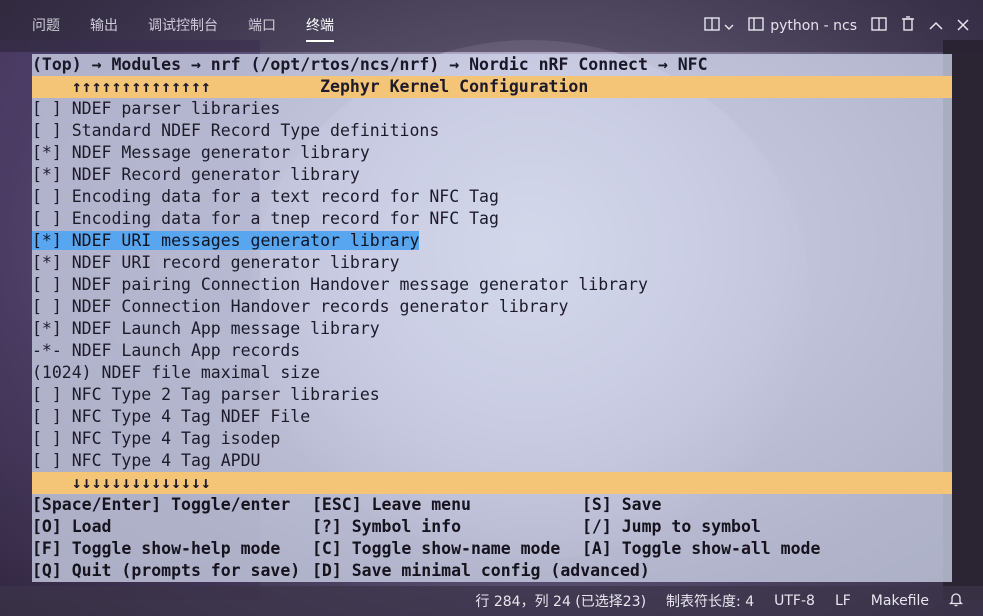 The width and height of the screenshot is (983, 616). What do you see at coordinates (183, 26) in the screenshot?
I see `tab-debug-console: 调试控制台` at bounding box center [183, 26].